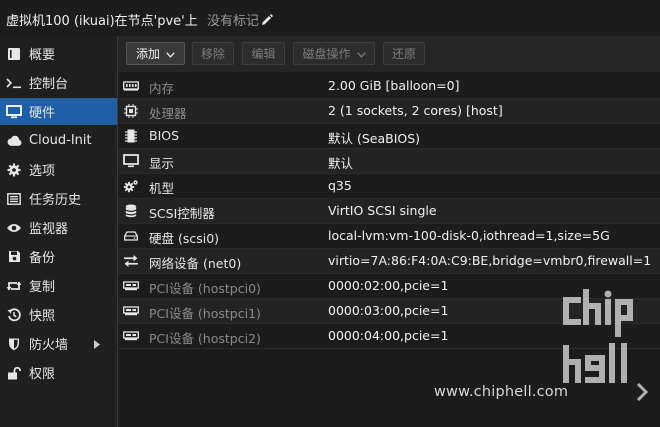 The width and height of the screenshot is (660, 427). Describe the element at coordinates (205, 313) in the screenshot. I see `hardware-key: PCI设备 (hostpci1)` at that location.